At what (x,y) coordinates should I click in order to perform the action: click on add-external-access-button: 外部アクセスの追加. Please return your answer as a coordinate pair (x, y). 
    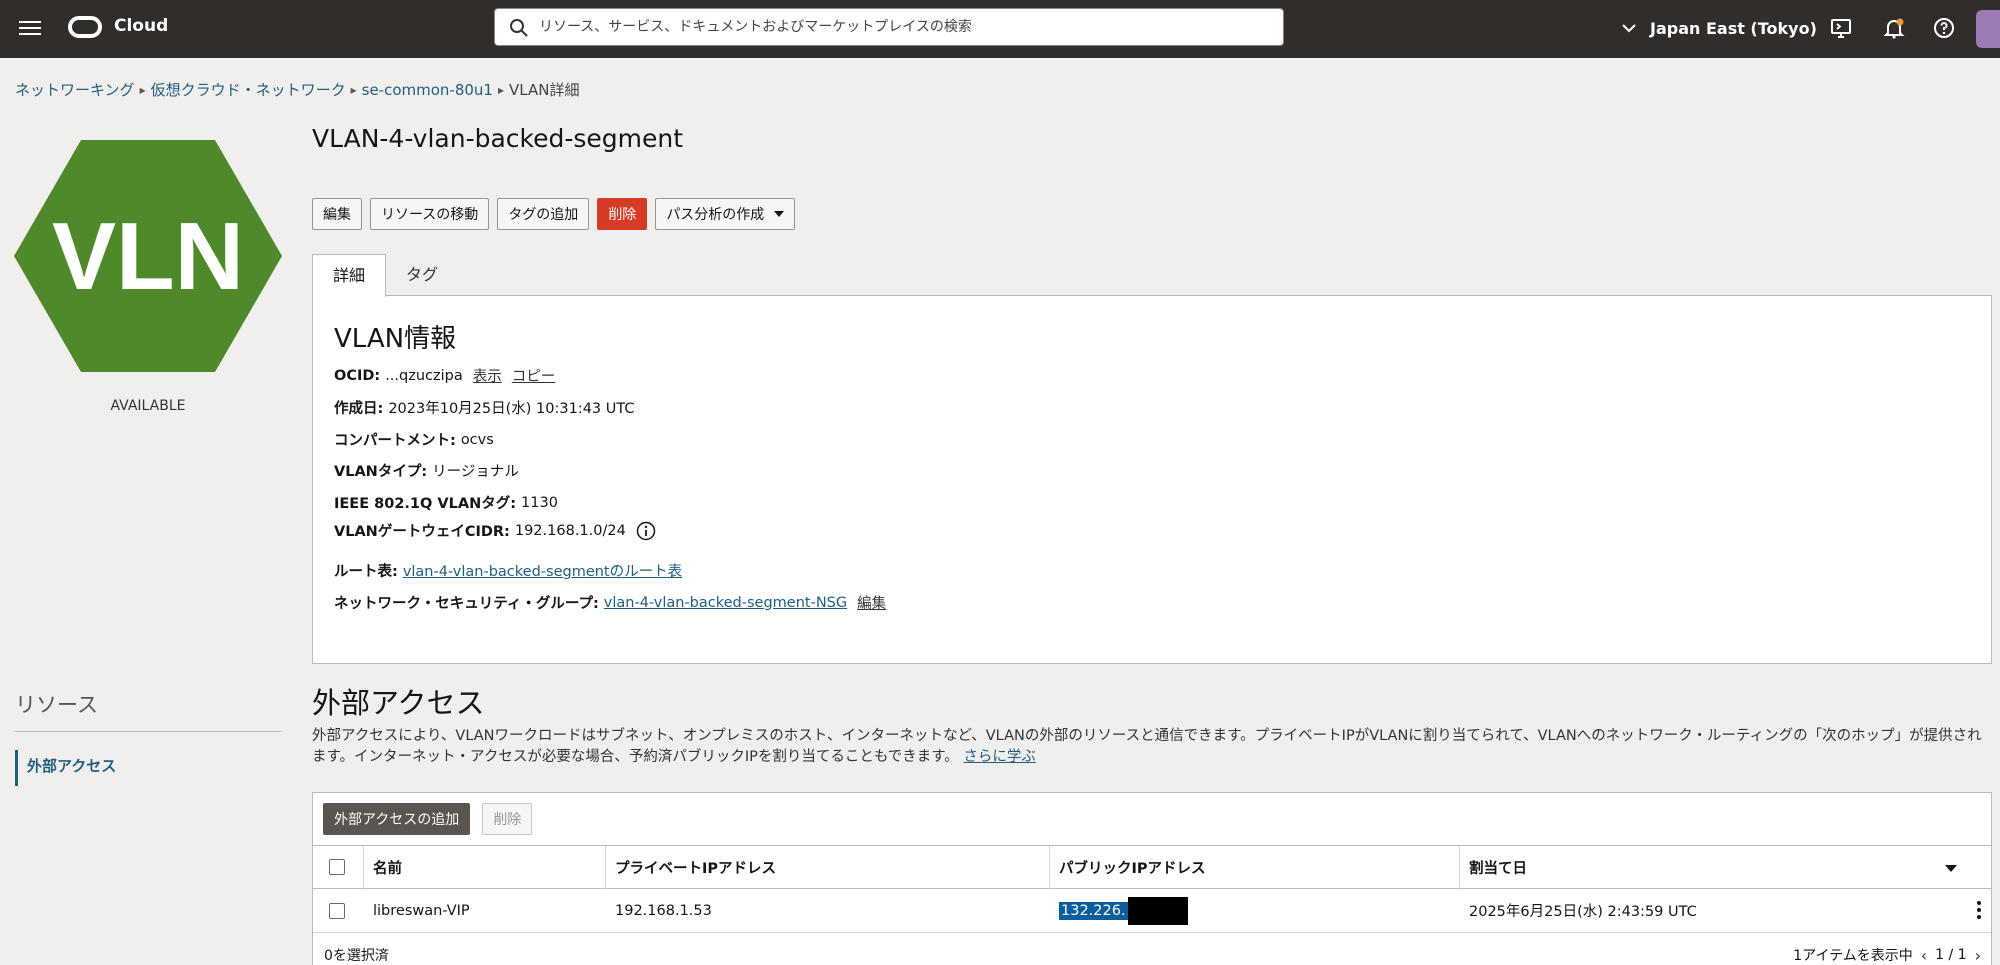
    Looking at the image, I should click on (397, 819).